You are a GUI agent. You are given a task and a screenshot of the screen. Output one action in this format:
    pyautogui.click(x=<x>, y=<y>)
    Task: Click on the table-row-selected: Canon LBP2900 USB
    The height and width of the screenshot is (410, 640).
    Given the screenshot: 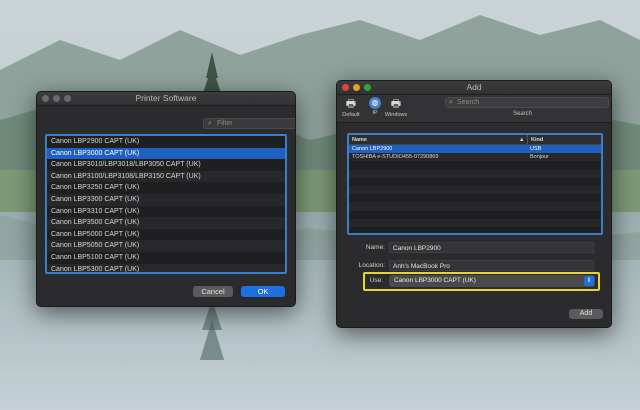 What is the action you would take?
    pyautogui.click(x=475, y=149)
    